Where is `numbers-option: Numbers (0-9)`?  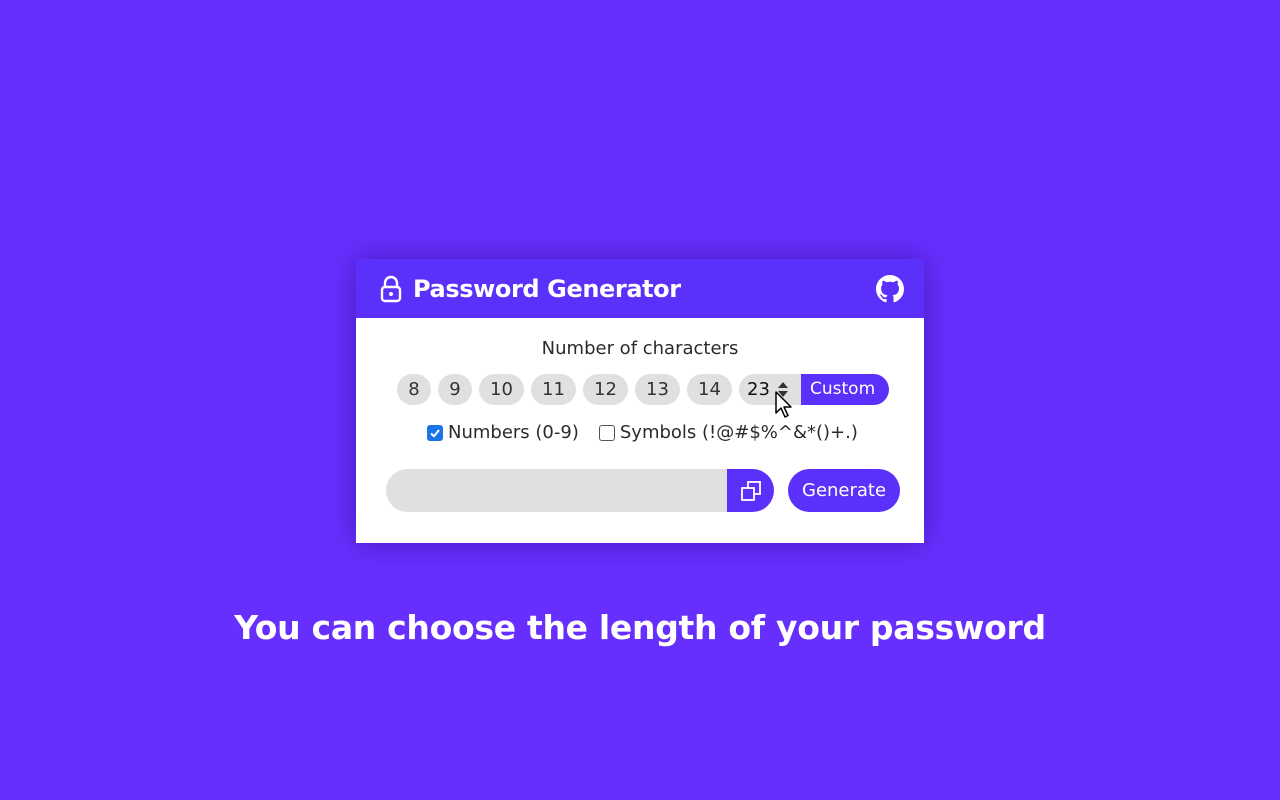 numbers-option: Numbers (0-9) is located at coordinates (503, 432).